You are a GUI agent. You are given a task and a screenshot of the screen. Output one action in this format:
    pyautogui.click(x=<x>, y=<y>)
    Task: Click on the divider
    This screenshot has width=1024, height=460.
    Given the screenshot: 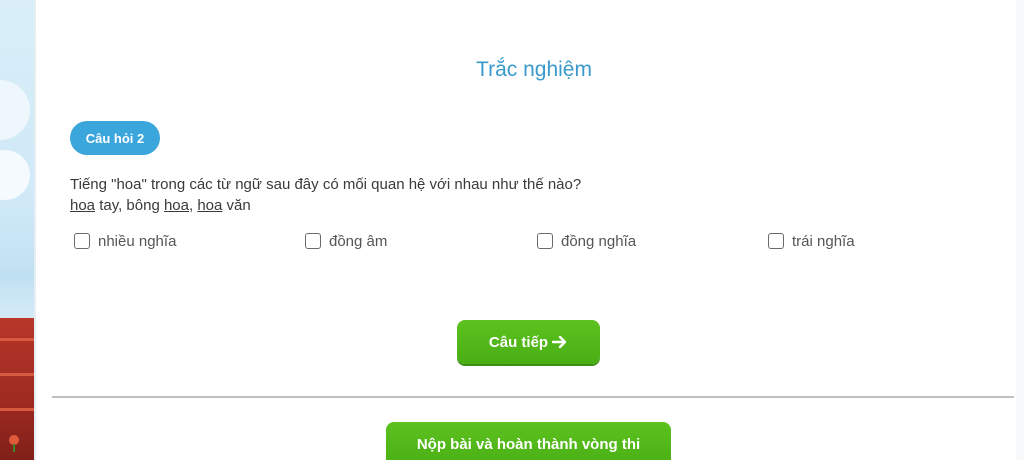 What is the action you would take?
    pyautogui.click(x=533, y=397)
    